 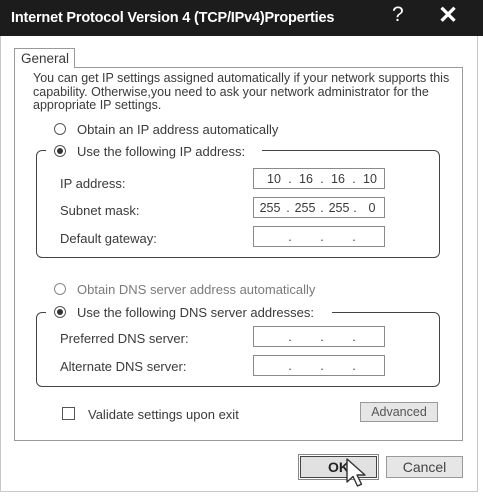 What do you see at coordinates (60, 289) in the screenshot?
I see `obtain-dns-auto-radio` at bounding box center [60, 289].